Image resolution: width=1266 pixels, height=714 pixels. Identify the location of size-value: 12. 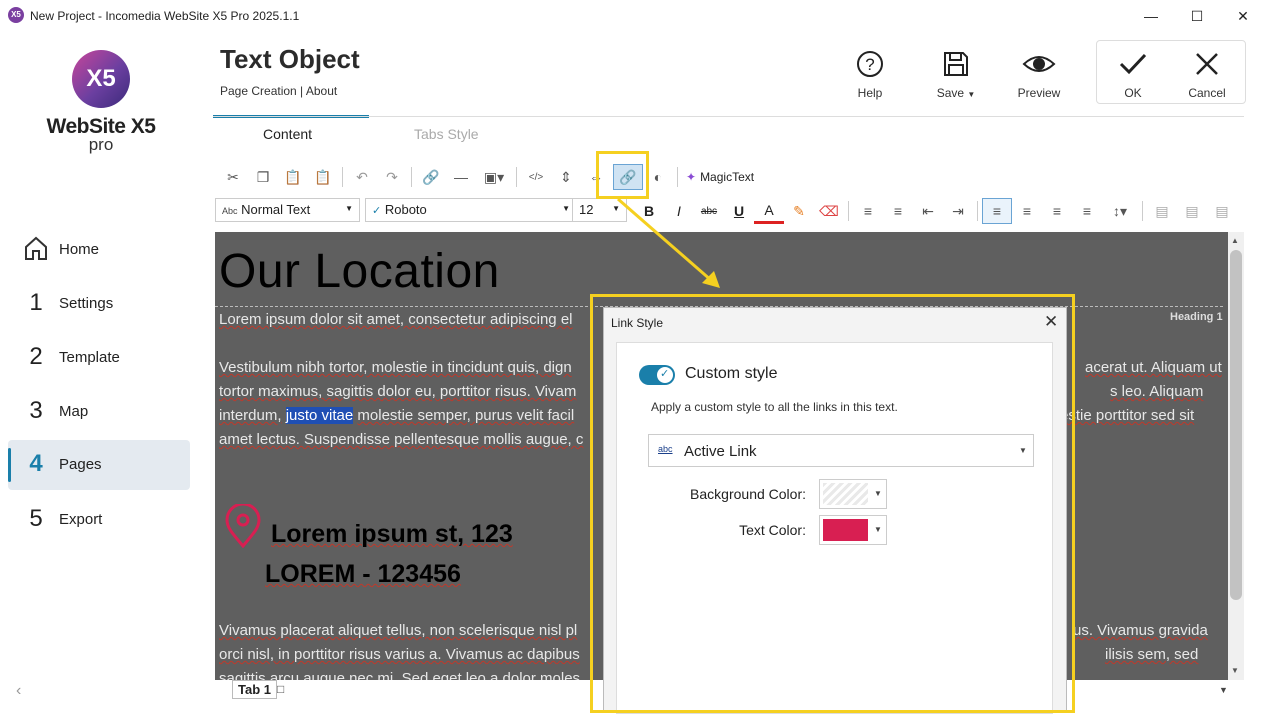
(586, 209).